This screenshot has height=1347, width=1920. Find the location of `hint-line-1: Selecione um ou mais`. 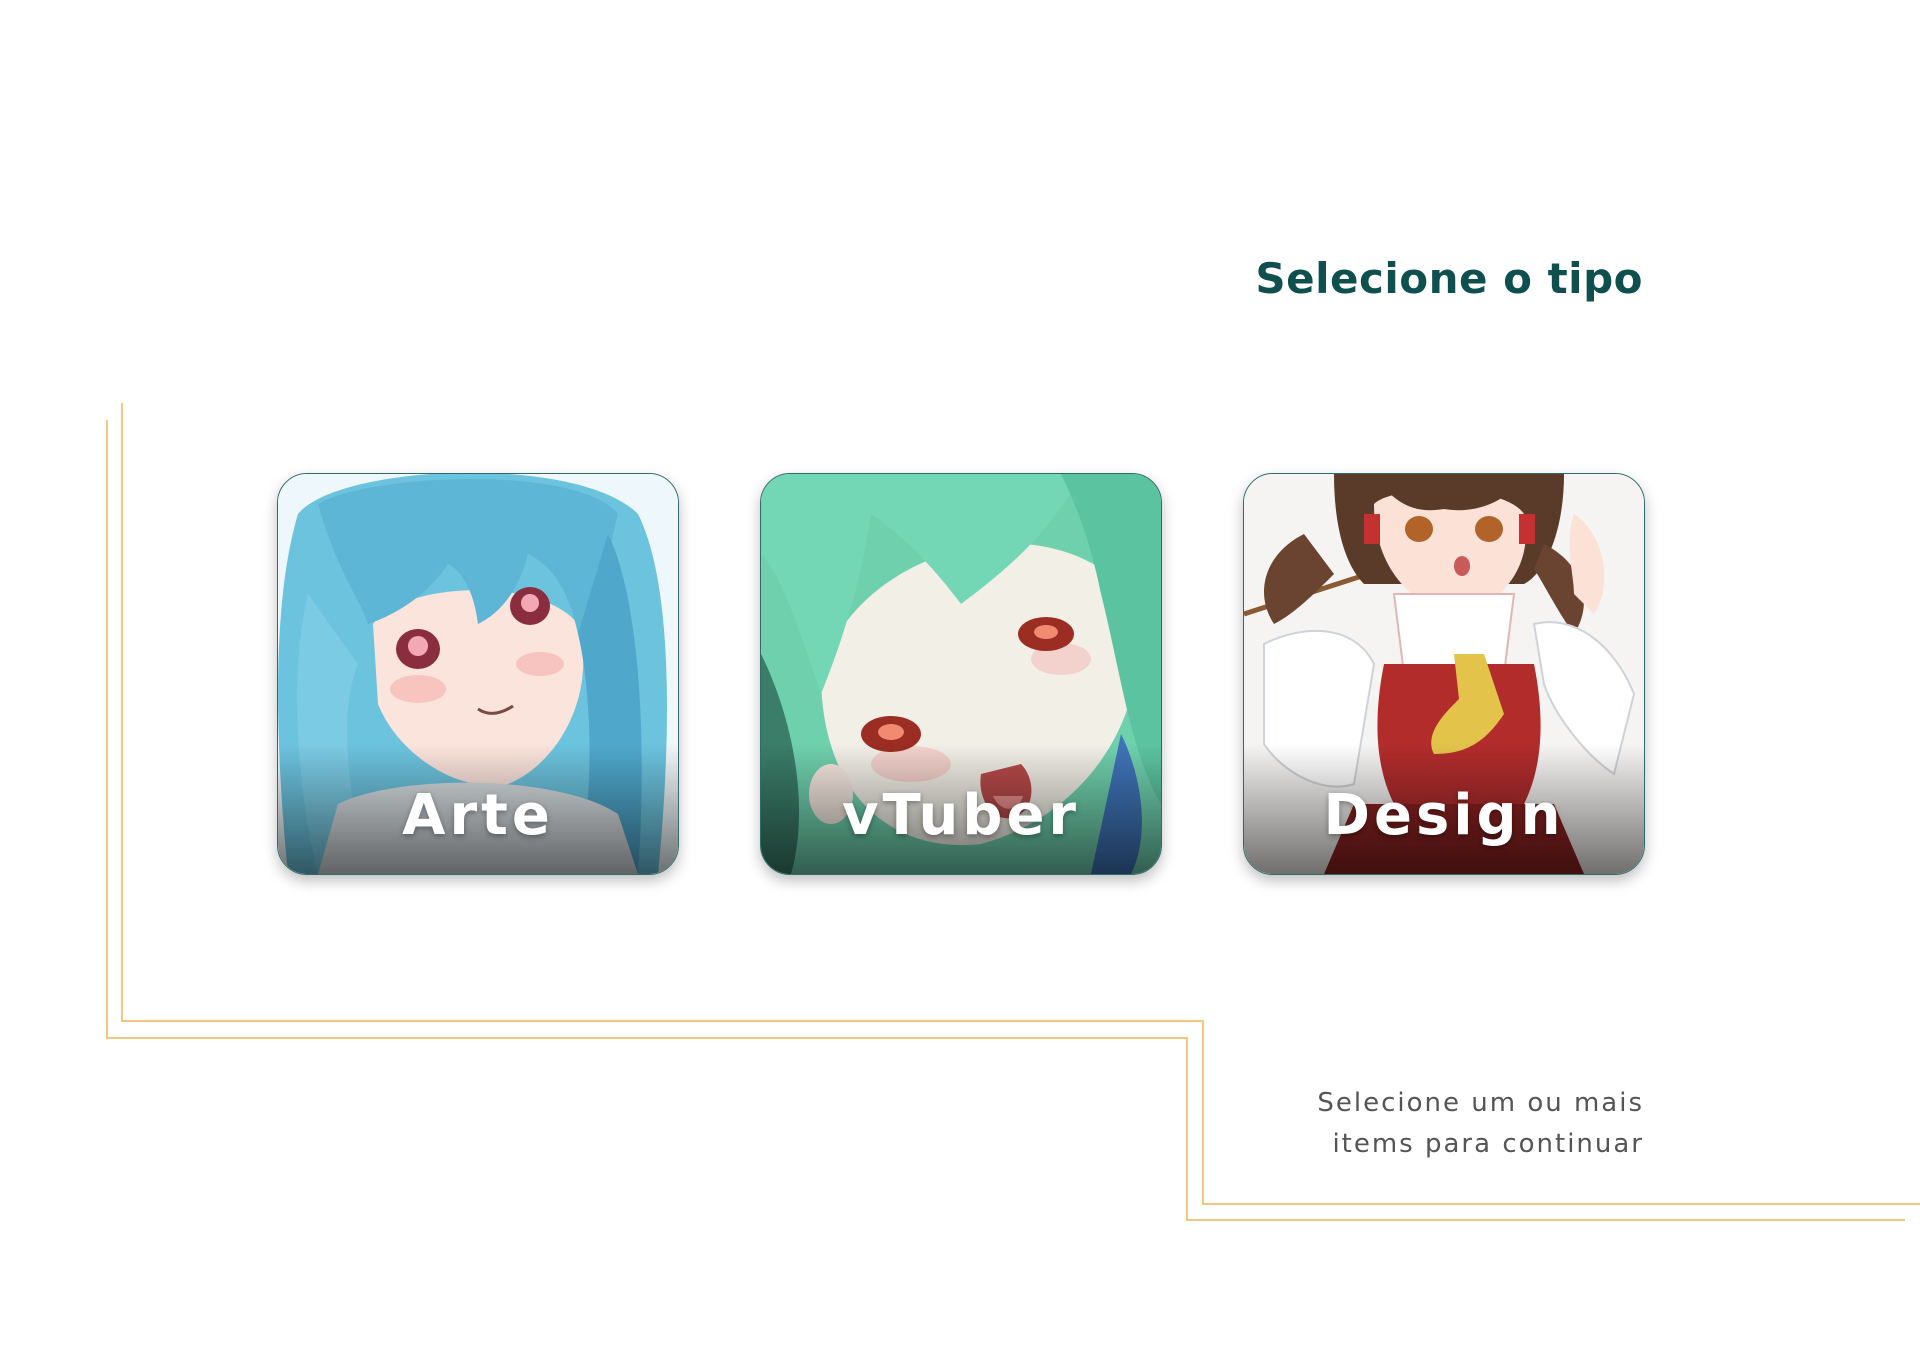

hint-line-1: Selecione um ou mais is located at coordinates (1480, 1103).